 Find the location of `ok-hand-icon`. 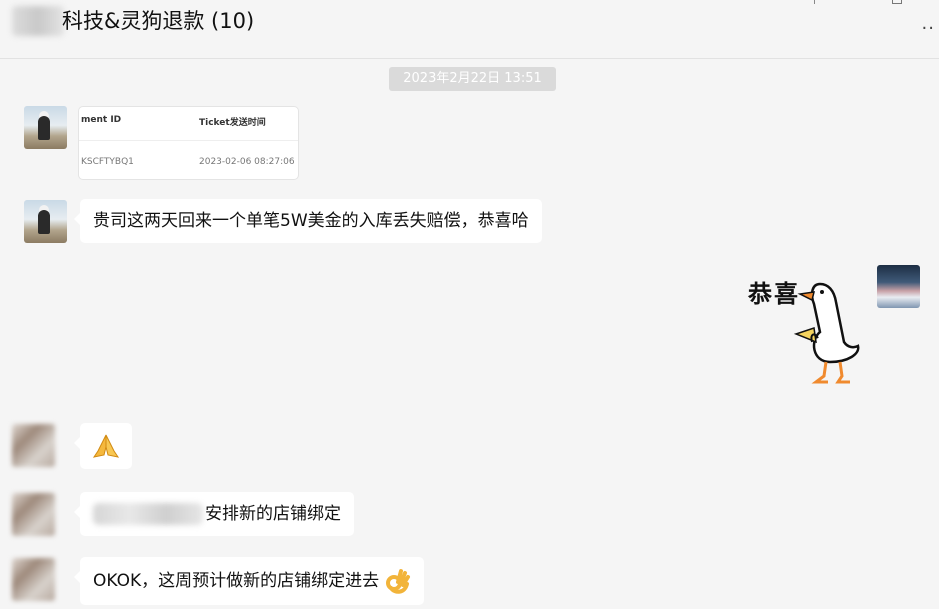

ok-hand-icon is located at coordinates (398, 581).